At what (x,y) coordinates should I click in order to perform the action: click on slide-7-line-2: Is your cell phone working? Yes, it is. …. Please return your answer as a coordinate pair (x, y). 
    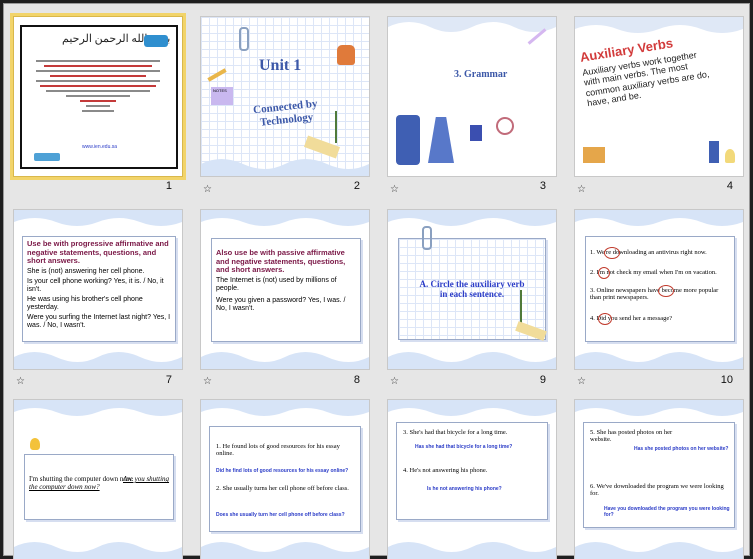
    Looking at the image, I should click on (95, 286).